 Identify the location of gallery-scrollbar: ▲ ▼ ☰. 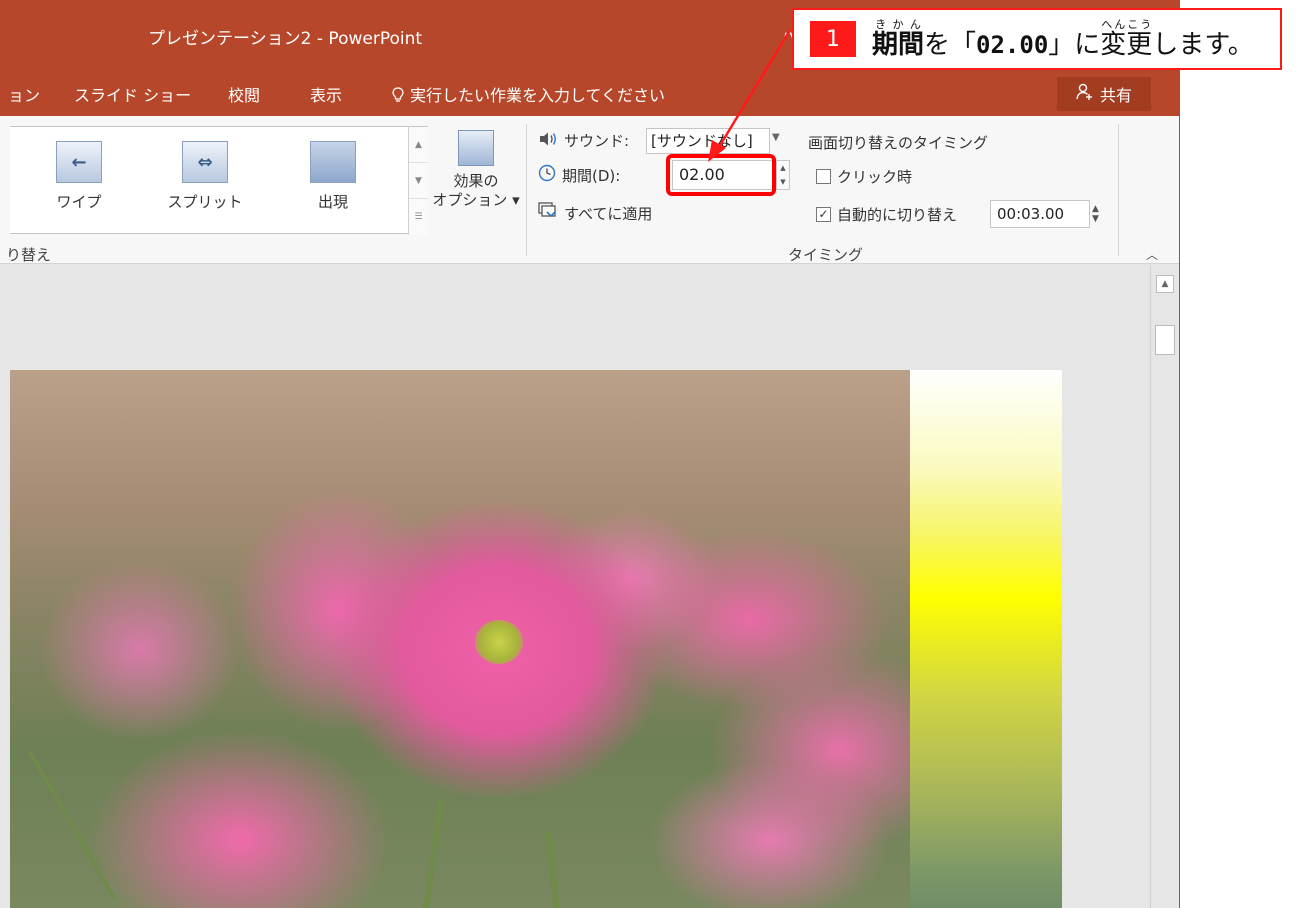
(418, 181).